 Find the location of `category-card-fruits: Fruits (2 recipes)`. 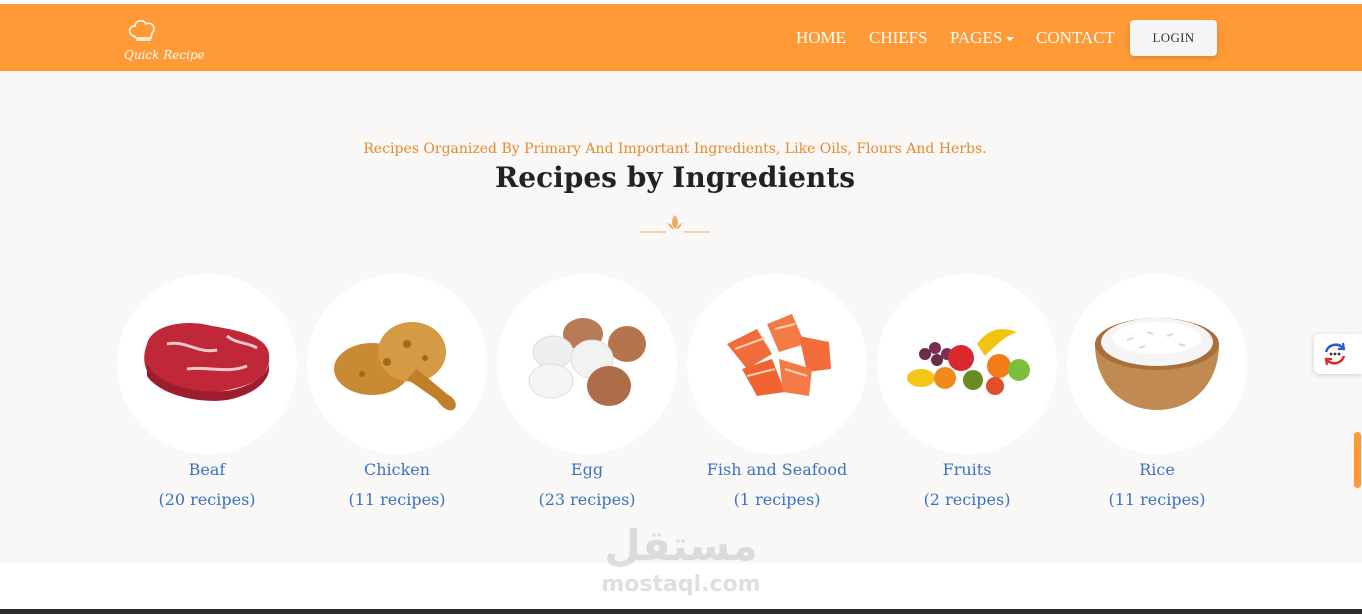

category-card-fruits: Fruits (2 recipes) is located at coordinates (967, 399).